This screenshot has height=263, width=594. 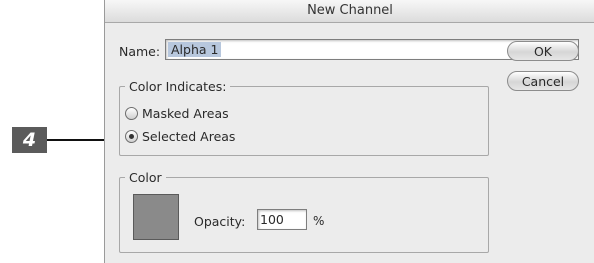 I want to click on dialog-title: New Channel, so click(x=350, y=10).